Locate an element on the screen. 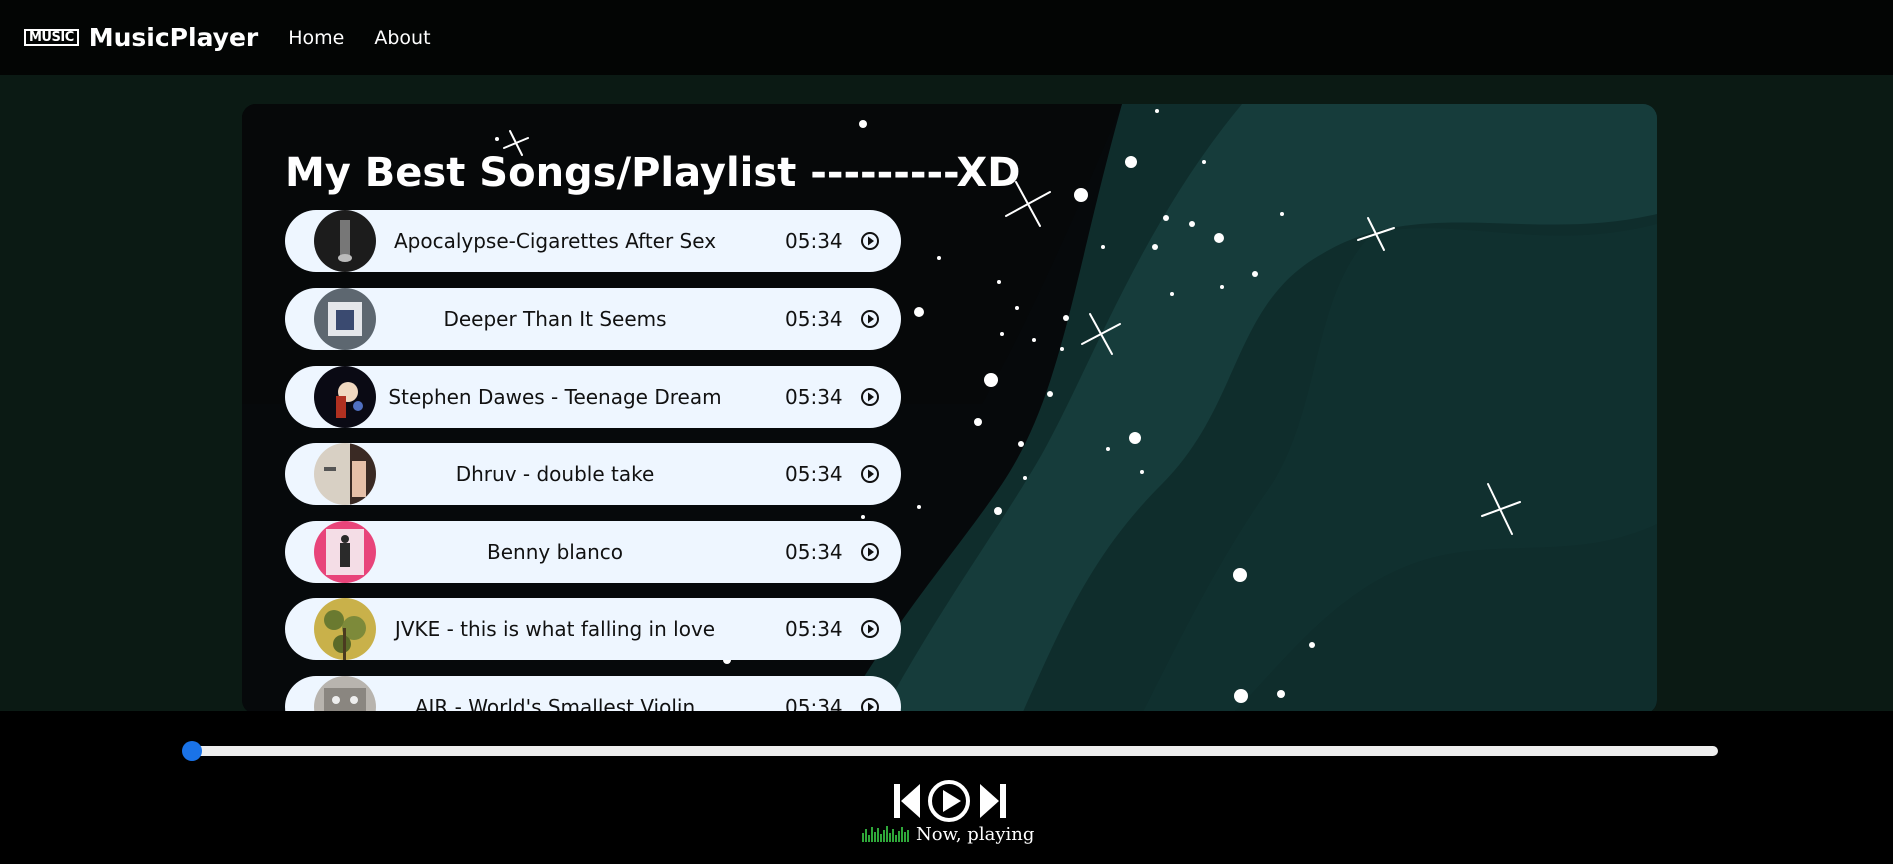  navbar: MUSIC MusicPlayer Home About is located at coordinates (946, 37).